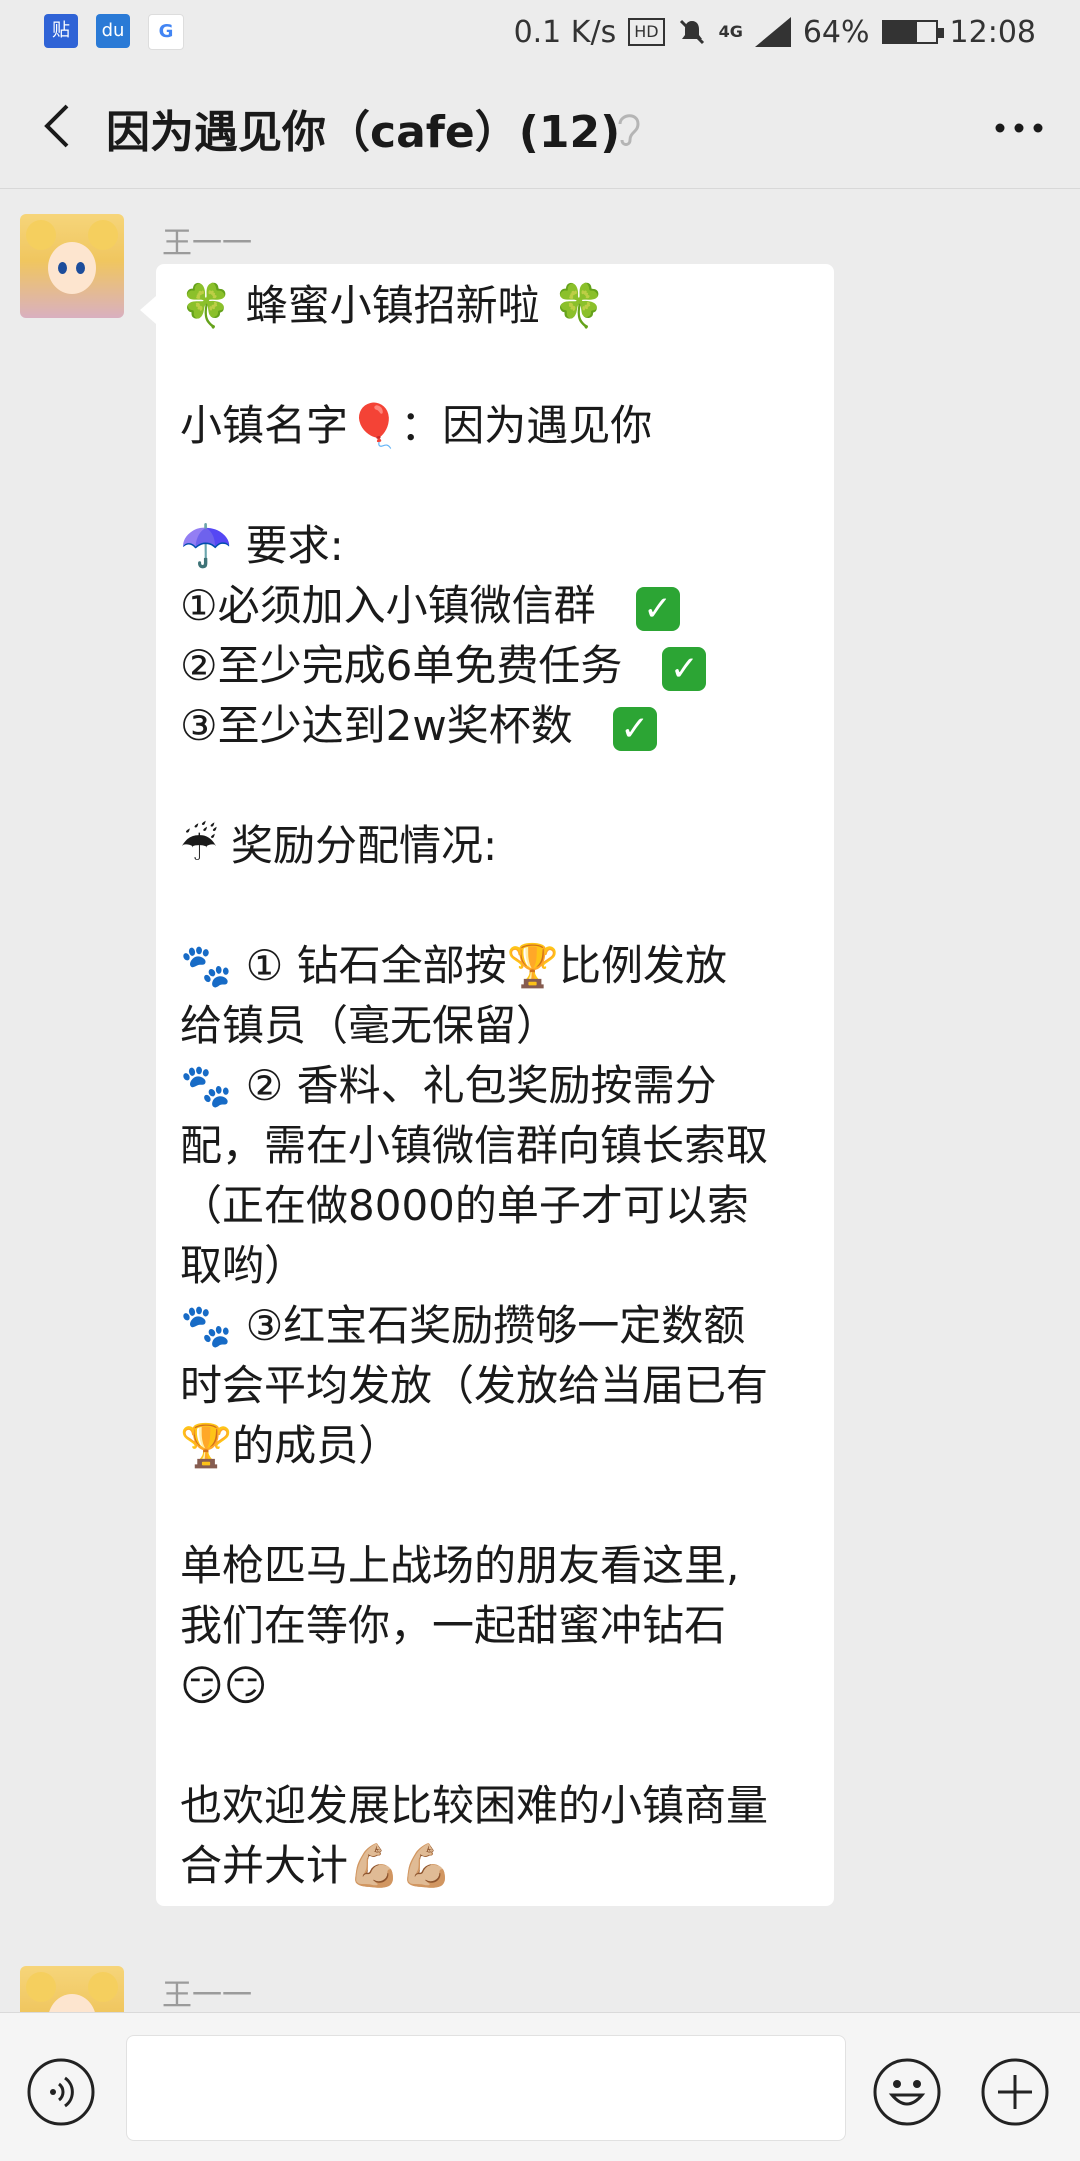 This screenshot has width=1080, height=2161. Describe the element at coordinates (339, 845) in the screenshot. I see `message-text: ☔ 奖励分配情况:` at that location.